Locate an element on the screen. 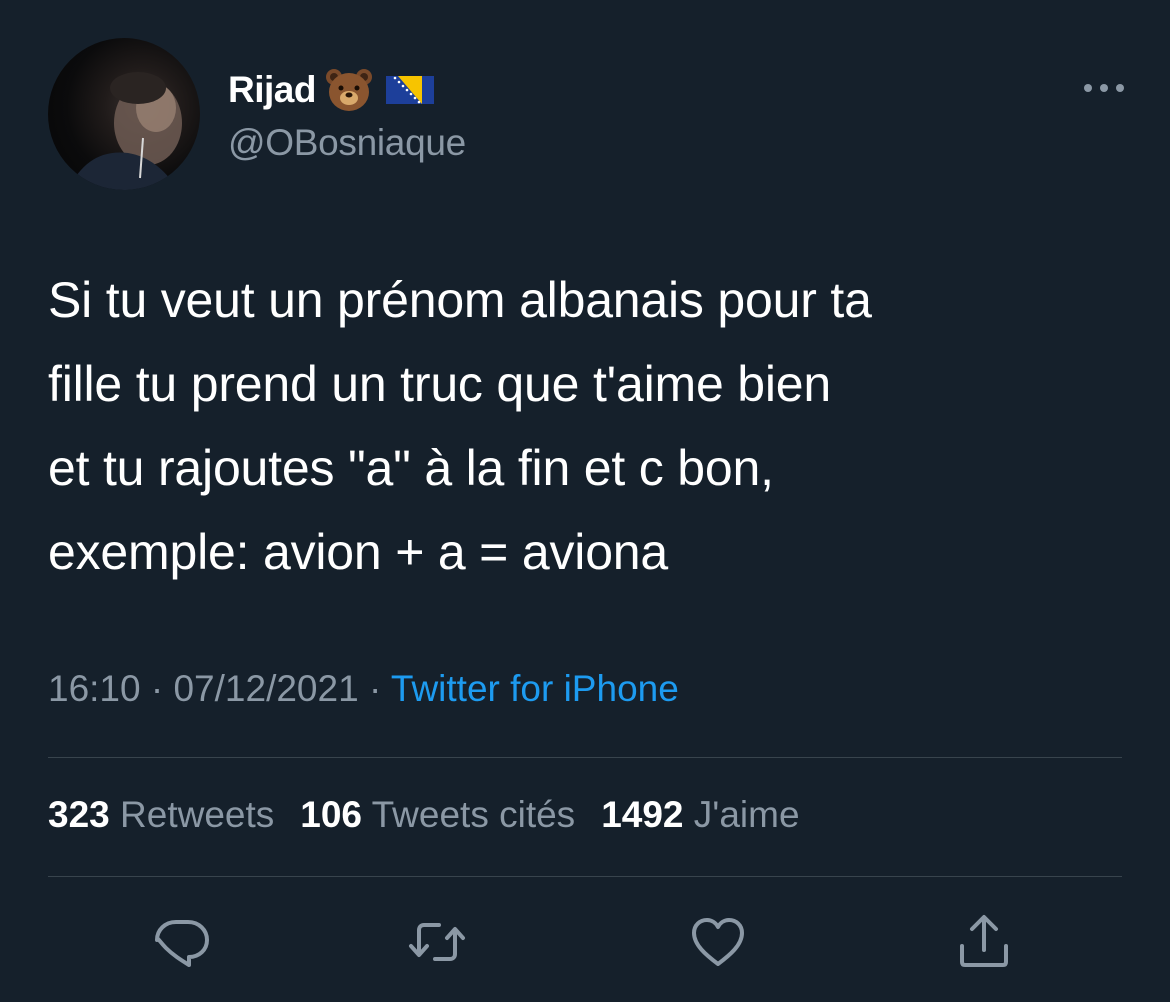 This screenshot has height=1002, width=1170. retweets-label: Retweets is located at coordinates (197, 814).